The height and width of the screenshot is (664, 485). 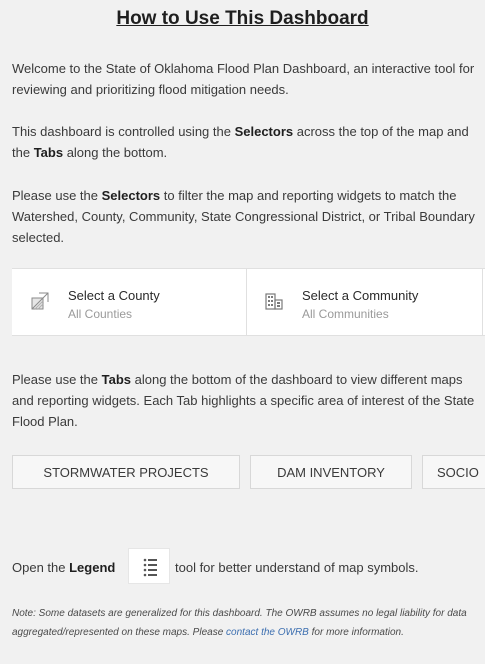 I want to click on tabs-help-term: Tabs, so click(x=116, y=379).